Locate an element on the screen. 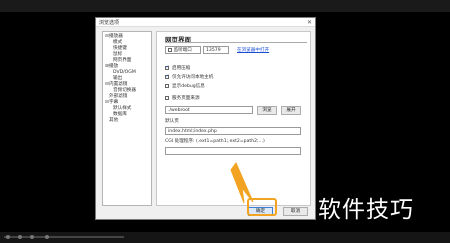 This screenshot has width=450, height=243. ok-highlight-box is located at coordinates (262, 207).